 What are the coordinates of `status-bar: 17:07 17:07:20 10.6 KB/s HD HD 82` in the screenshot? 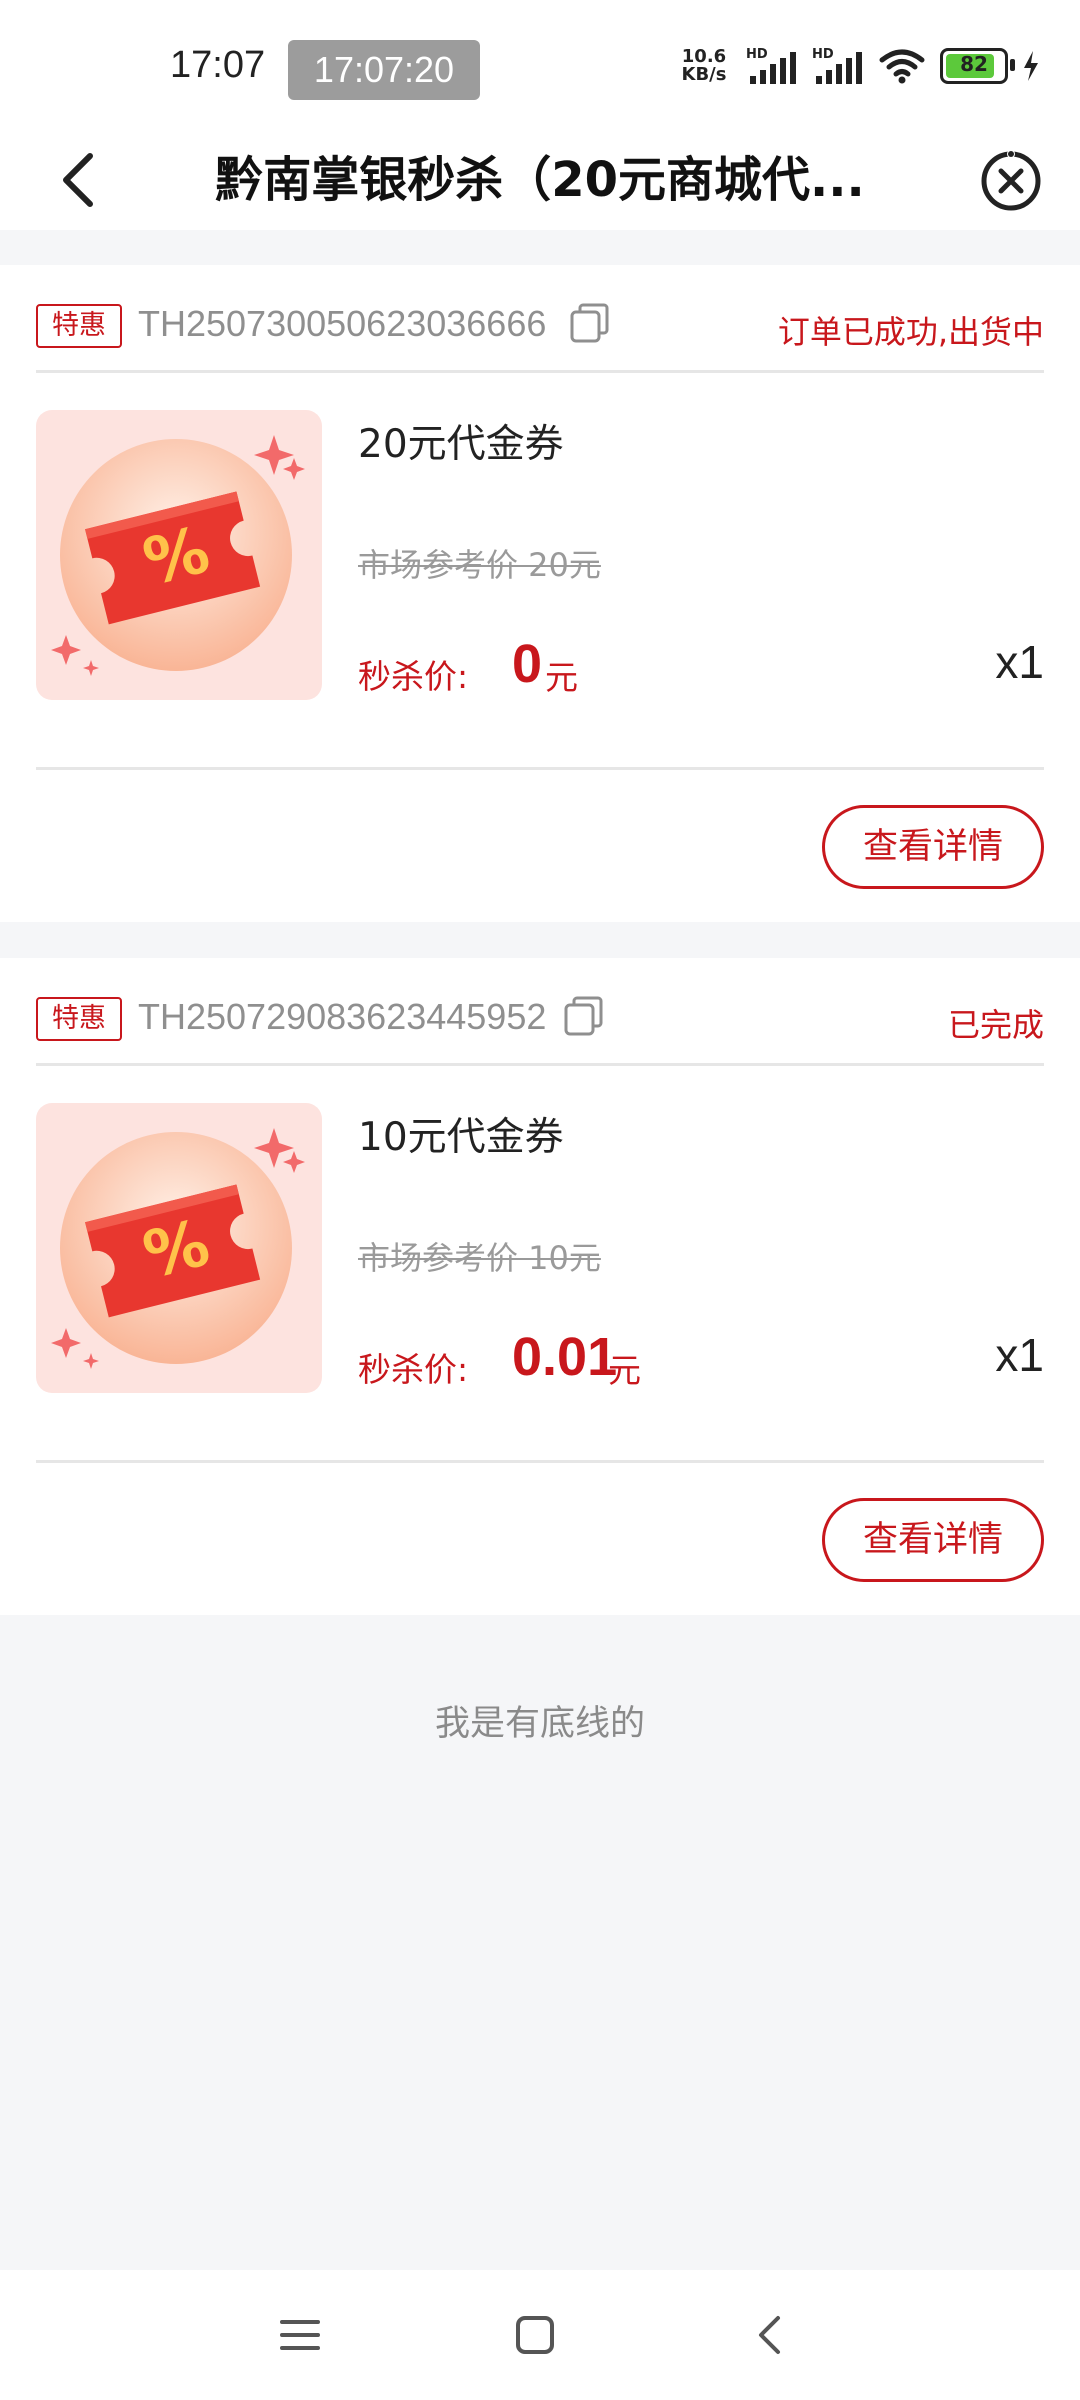 It's located at (540, 65).